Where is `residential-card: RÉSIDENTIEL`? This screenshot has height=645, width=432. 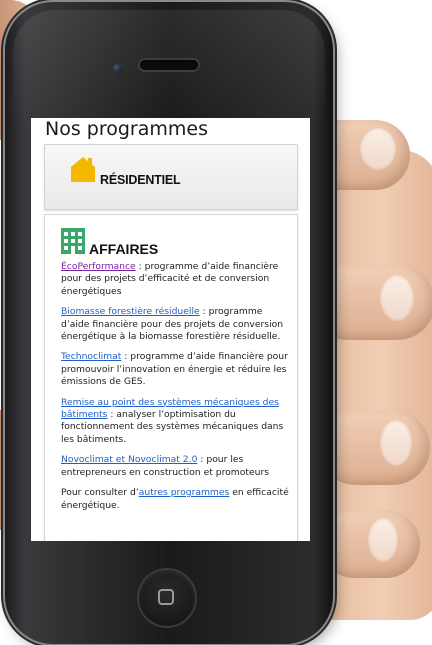 residential-card: RÉSIDENTIEL is located at coordinates (171, 177).